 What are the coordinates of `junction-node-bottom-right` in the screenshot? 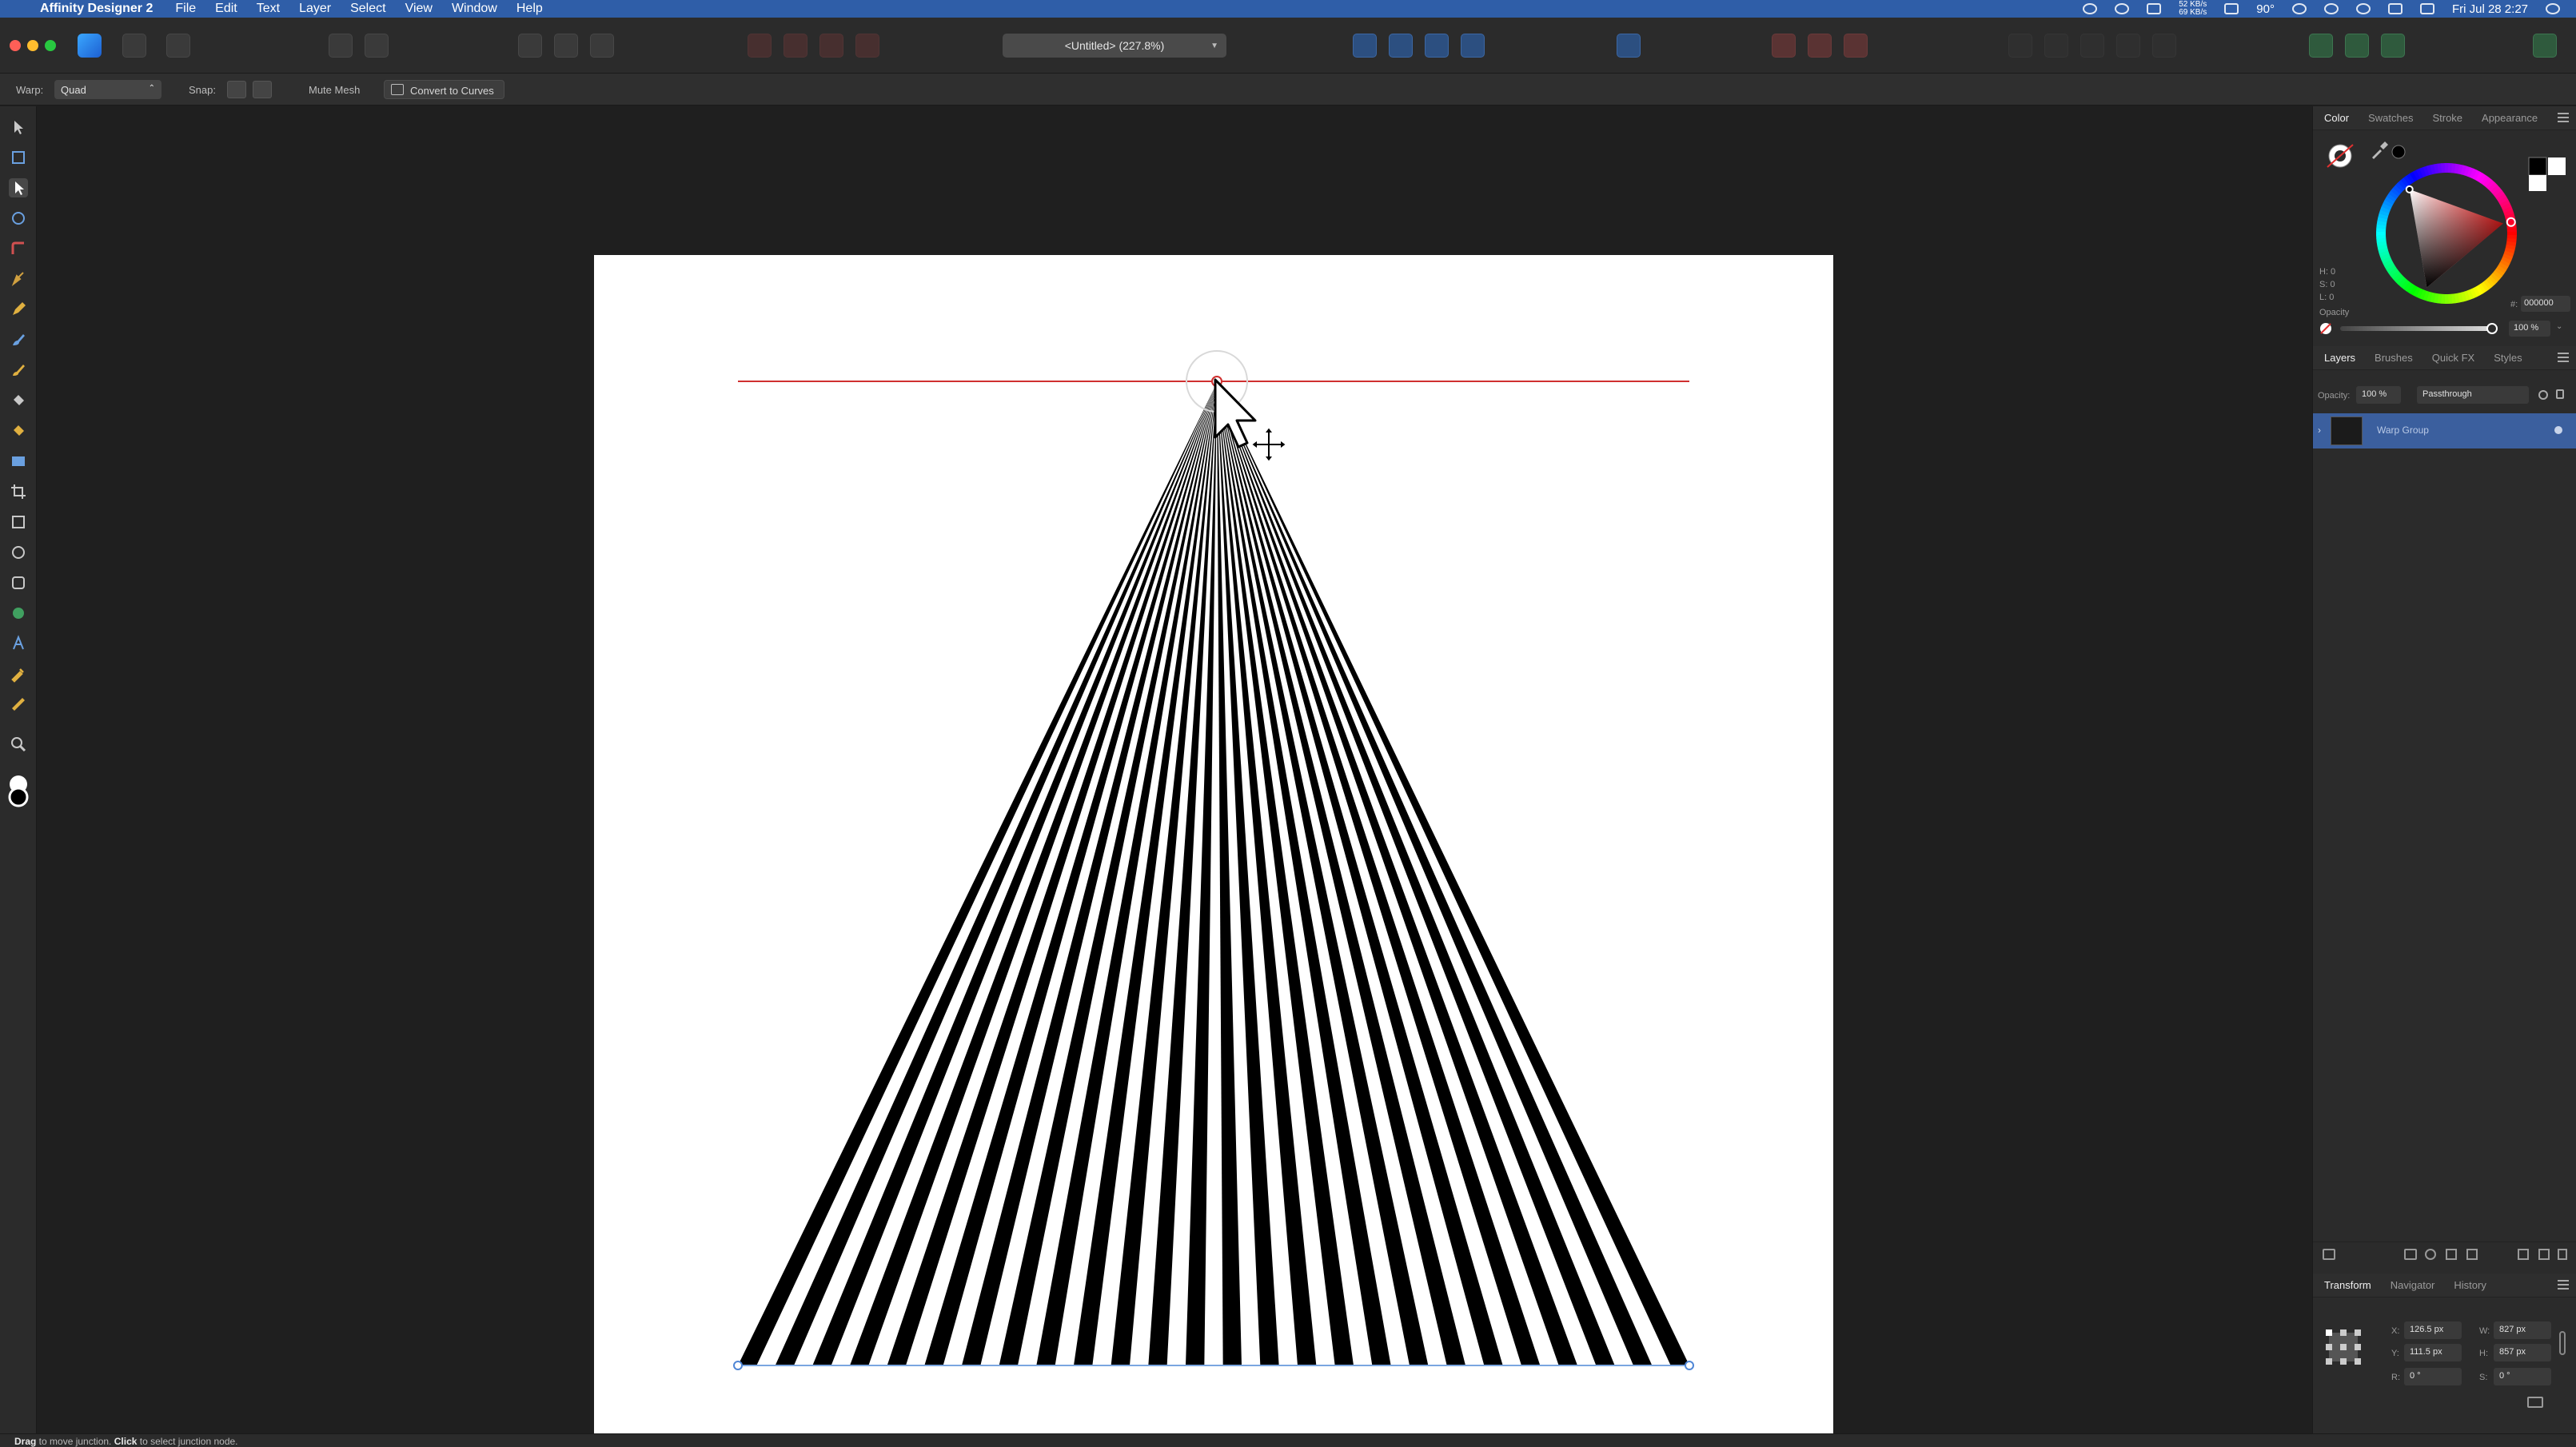 It's located at (1690, 1366).